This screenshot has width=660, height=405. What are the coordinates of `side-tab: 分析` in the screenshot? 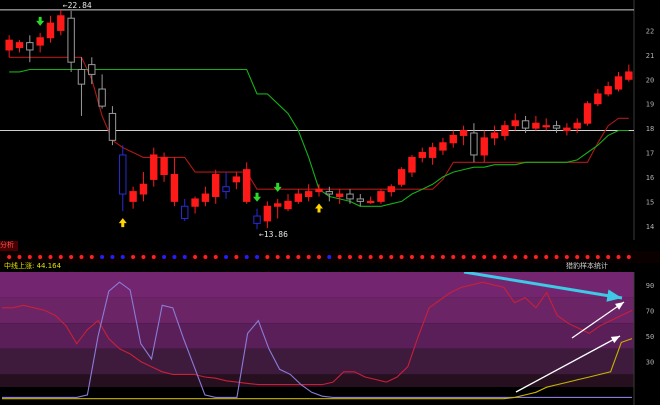 It's located at (9, 246).